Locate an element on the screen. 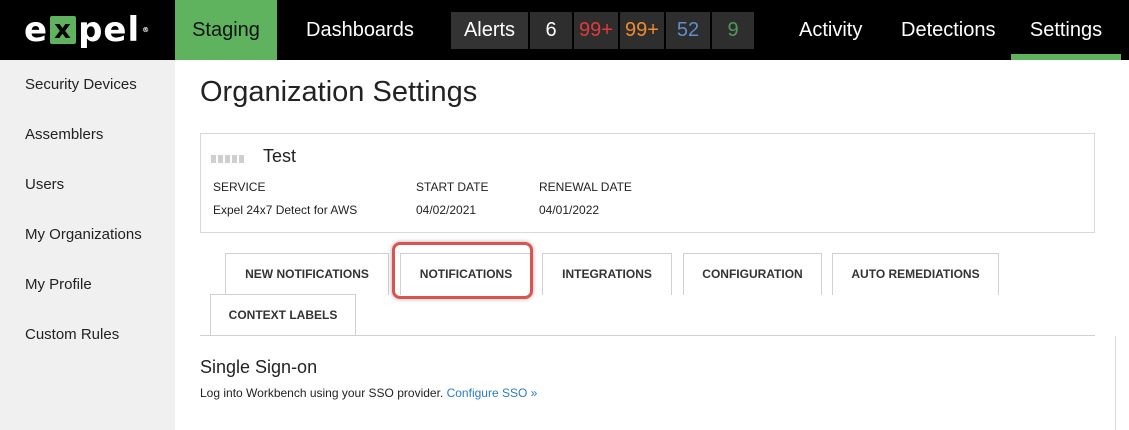 The width and height of the screenshot is (1129, 430). start-date-header: START DATE is located at coordinates (452, 187).